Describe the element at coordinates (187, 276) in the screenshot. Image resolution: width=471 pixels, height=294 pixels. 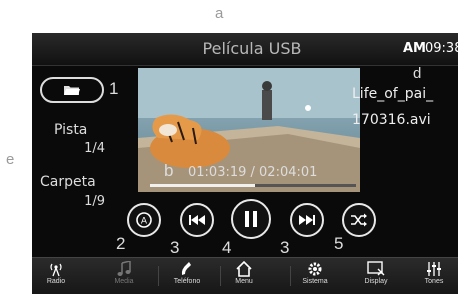
I see `nav-telefono: Teléfono` at that location.